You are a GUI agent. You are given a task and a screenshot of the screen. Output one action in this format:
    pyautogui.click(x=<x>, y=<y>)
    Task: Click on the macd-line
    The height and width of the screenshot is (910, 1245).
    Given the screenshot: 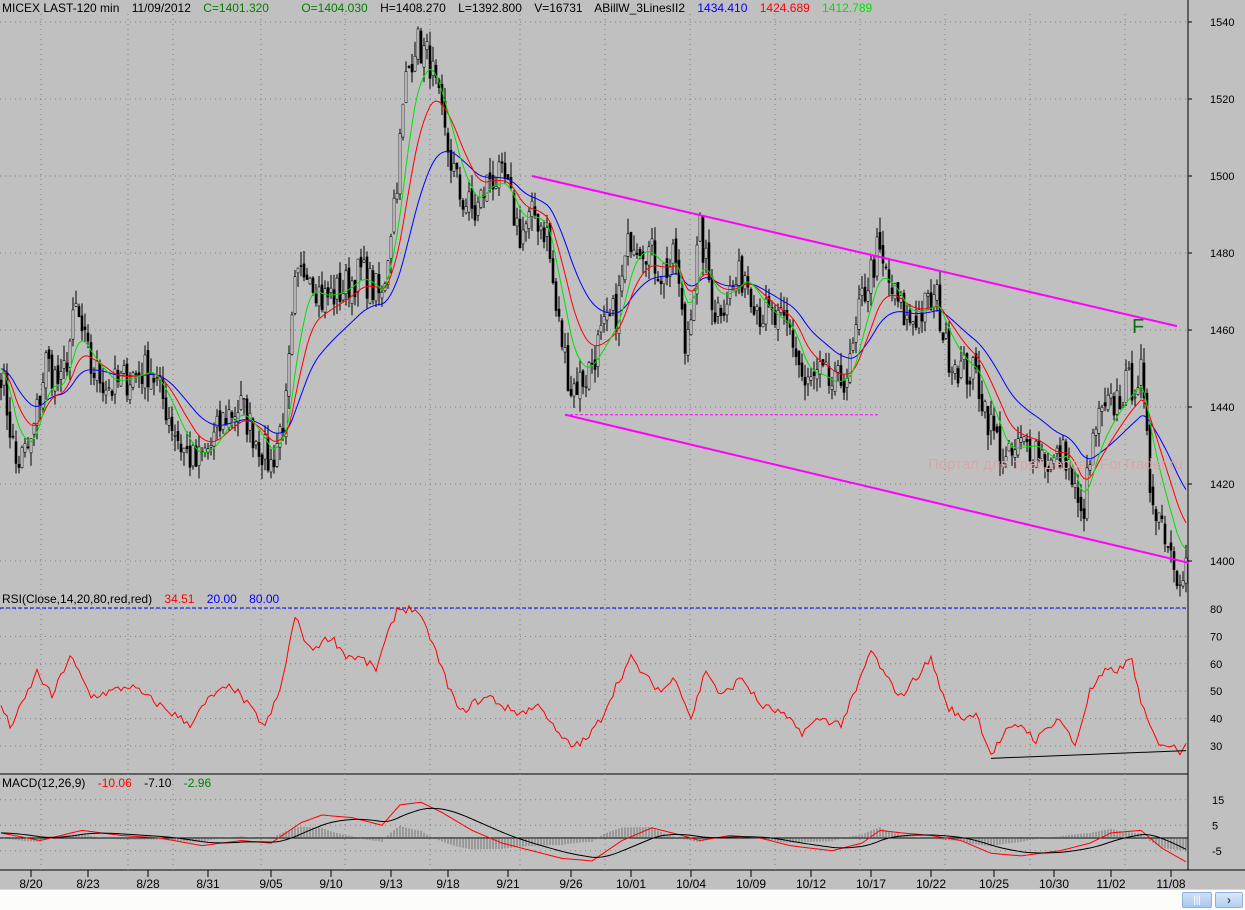 What is the action you would take?
    pyautogui.click(x=593, y=832)
    